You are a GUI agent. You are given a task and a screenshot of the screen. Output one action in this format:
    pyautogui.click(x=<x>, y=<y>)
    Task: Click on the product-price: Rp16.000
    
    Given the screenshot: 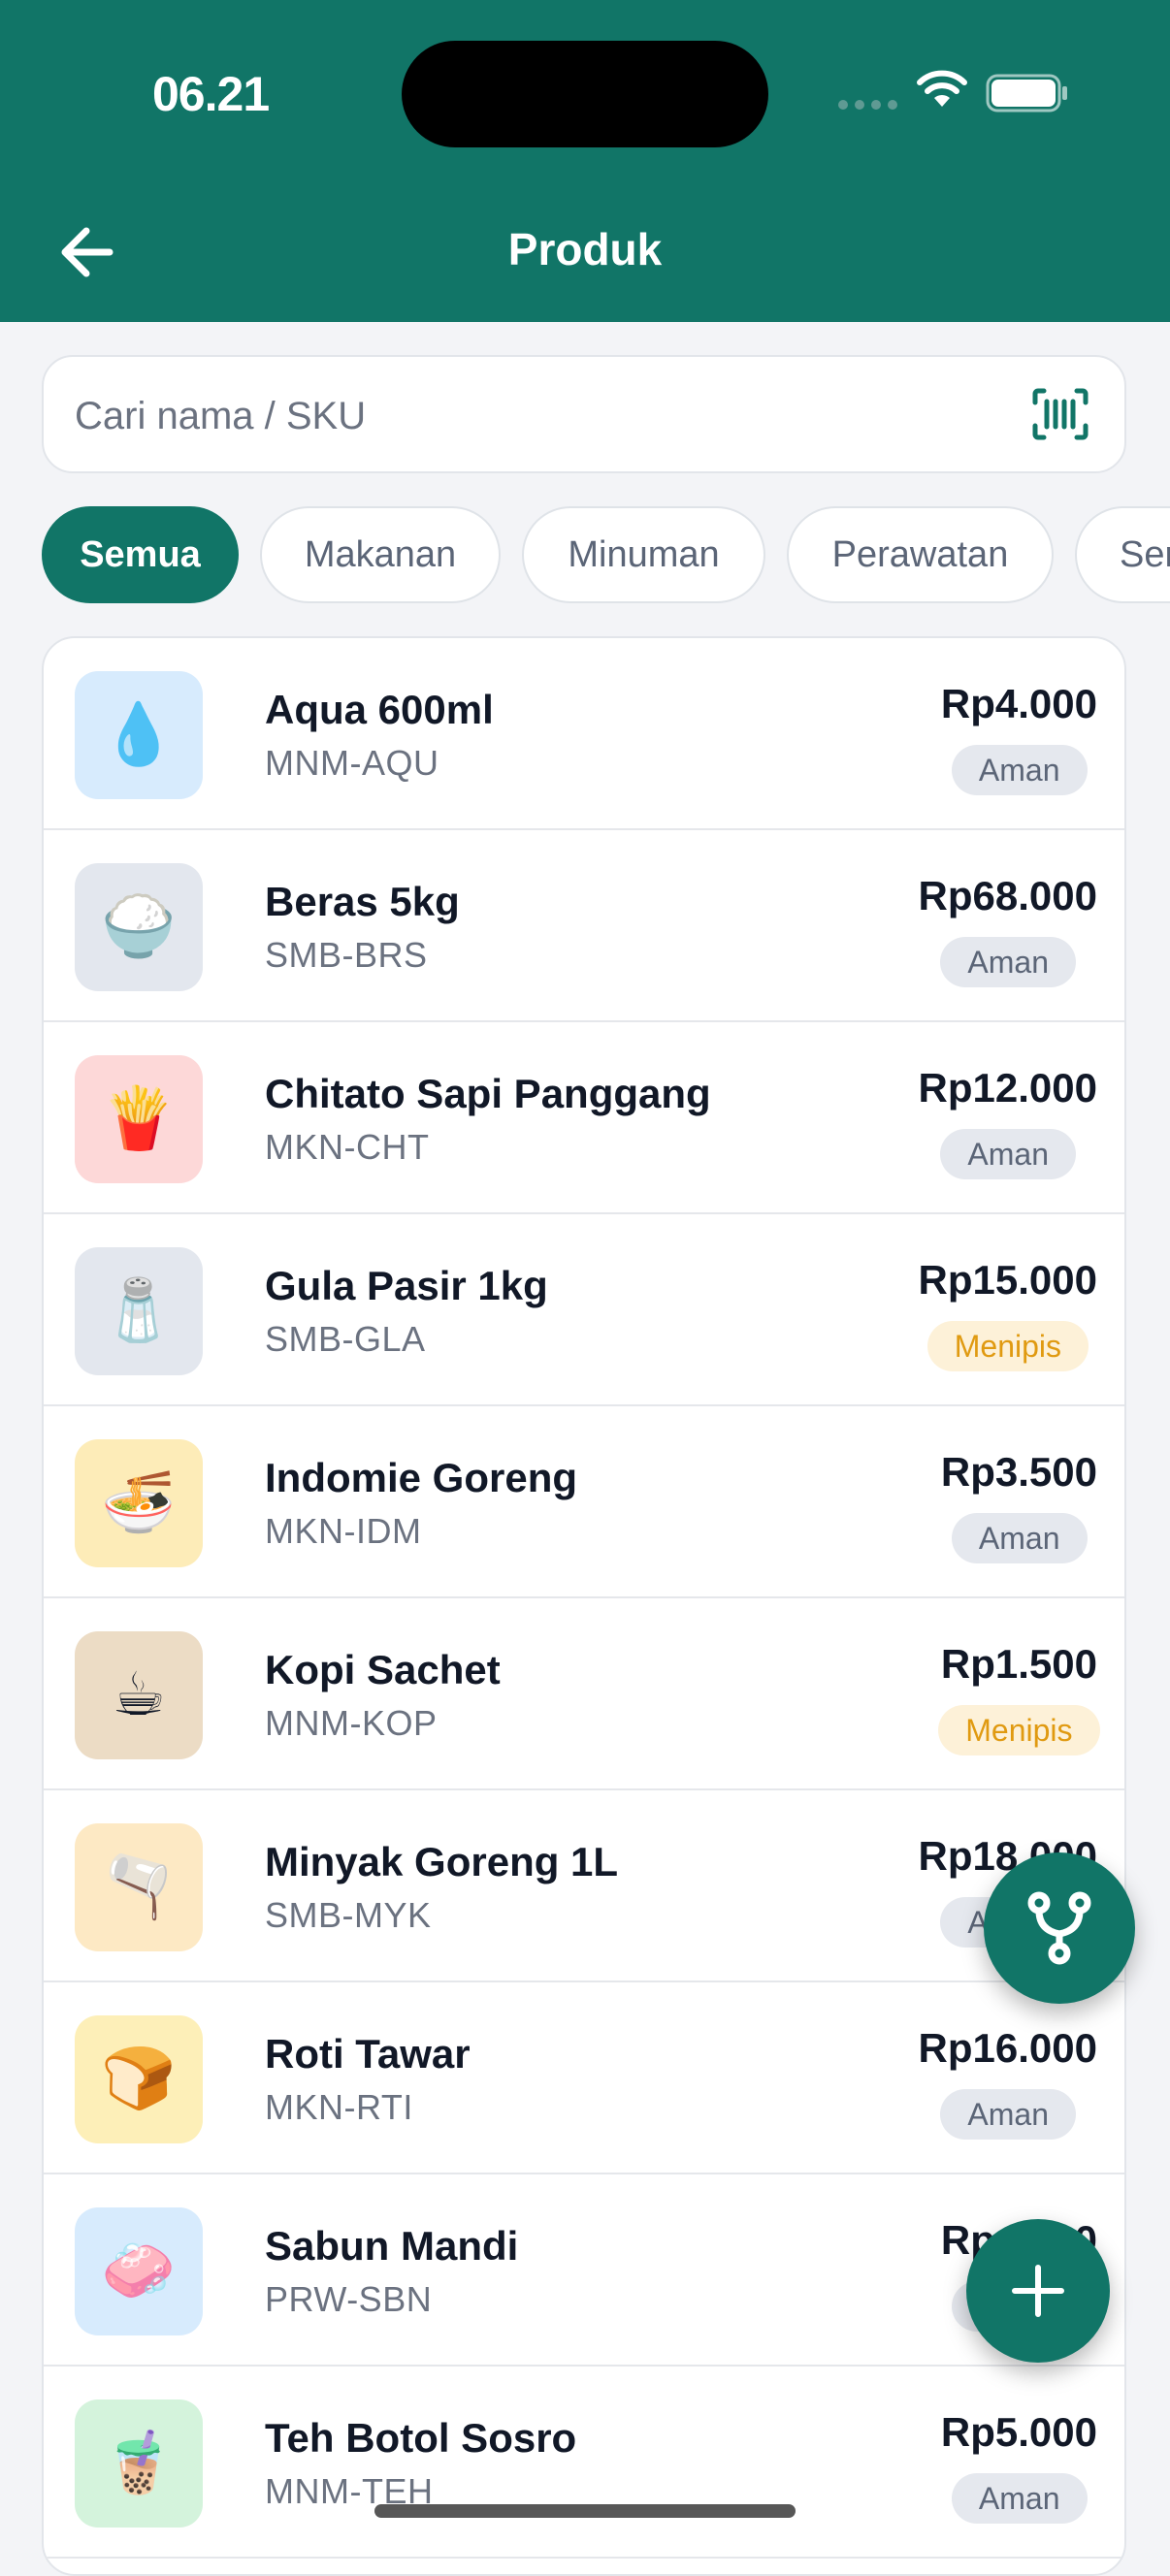 What is the action you would take?
    pyautogui.click(x=1007, y=2048)
    